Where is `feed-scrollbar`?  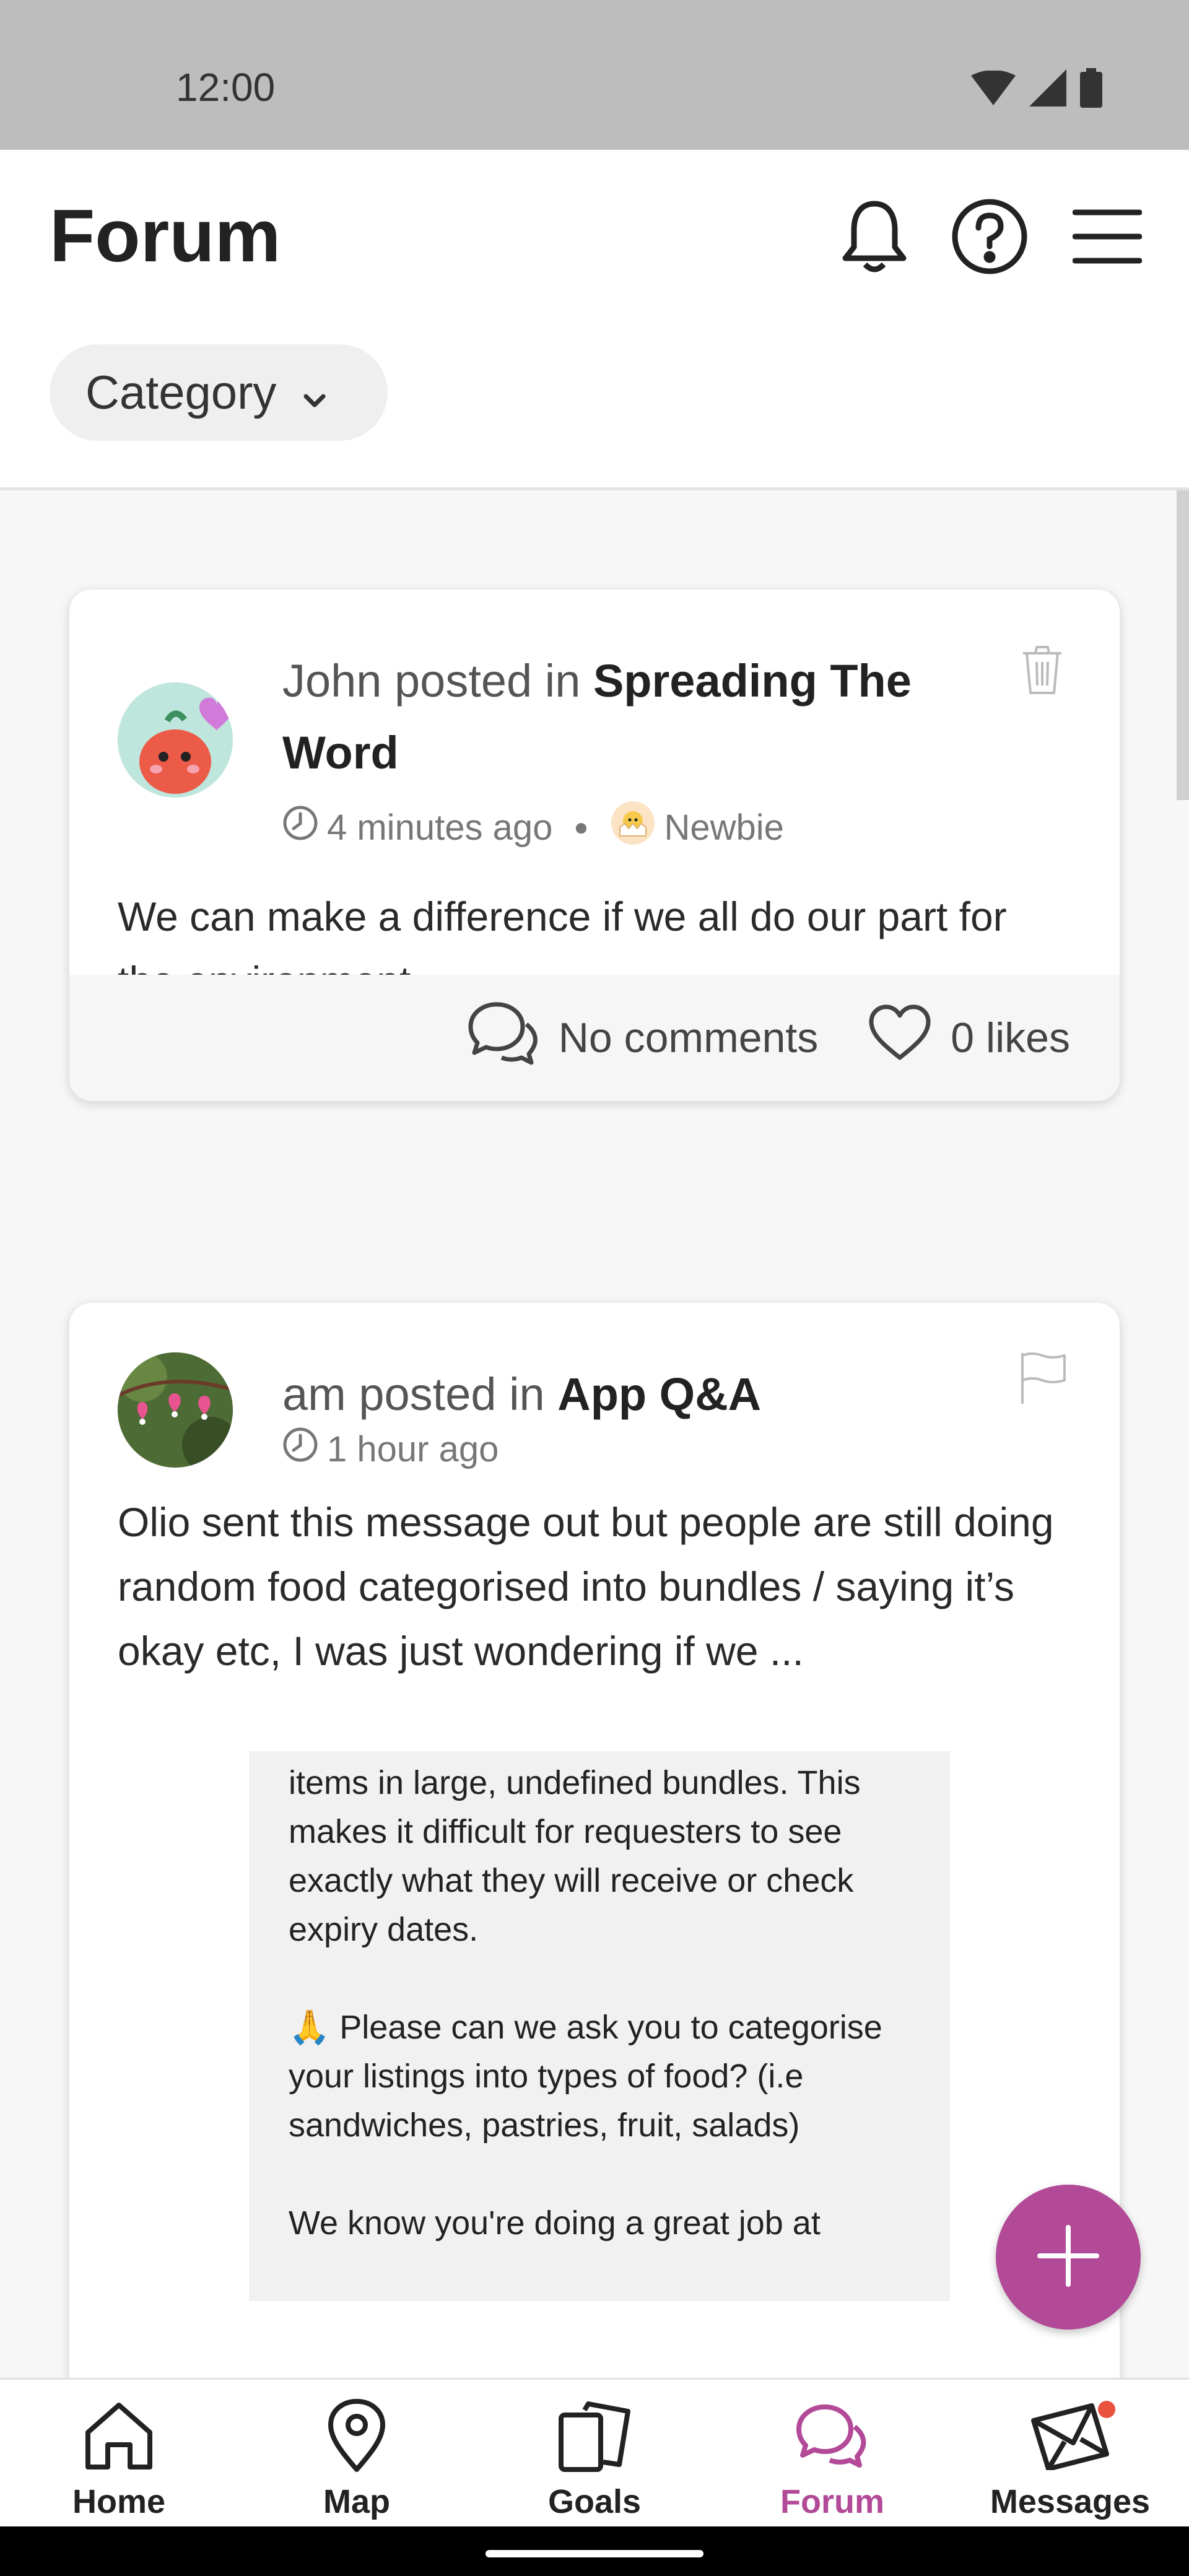 feed-scrollbar is located at coordinates (1183, 645).